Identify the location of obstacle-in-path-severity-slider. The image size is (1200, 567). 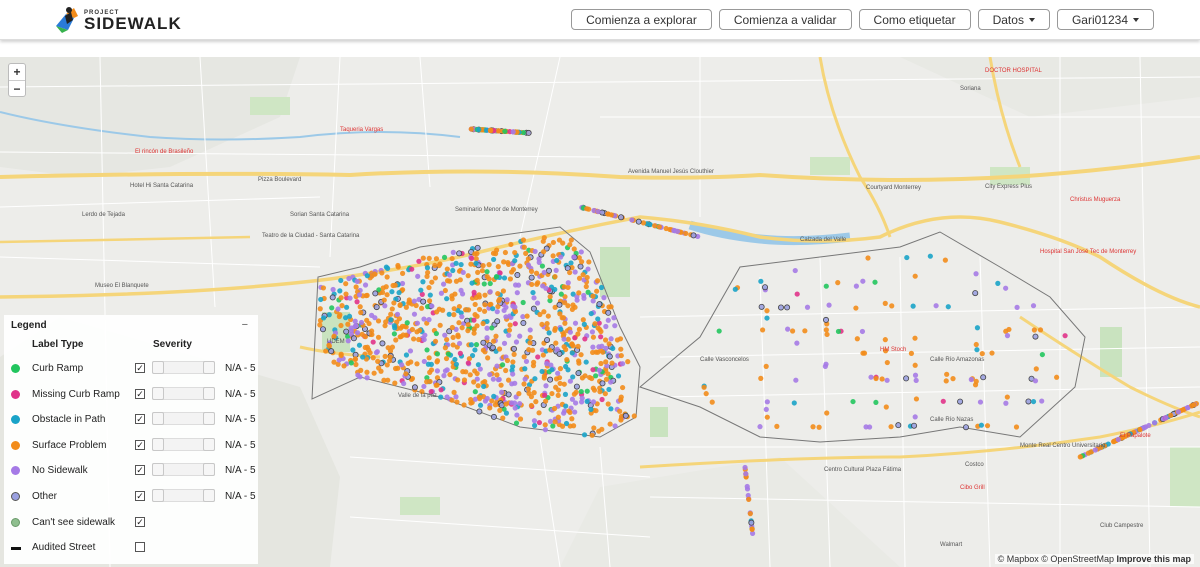
(183, 419).